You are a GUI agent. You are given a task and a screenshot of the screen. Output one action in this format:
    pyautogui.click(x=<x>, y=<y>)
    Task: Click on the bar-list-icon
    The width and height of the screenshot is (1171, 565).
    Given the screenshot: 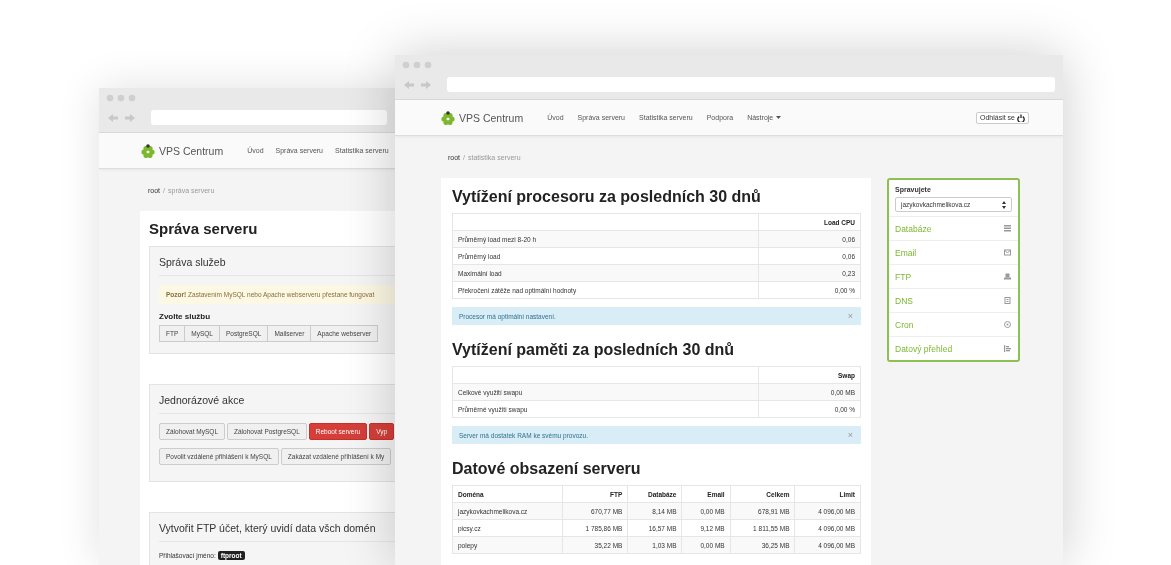 What is the action you would take?
    pyautogui.click(x=1007, y=348)
    